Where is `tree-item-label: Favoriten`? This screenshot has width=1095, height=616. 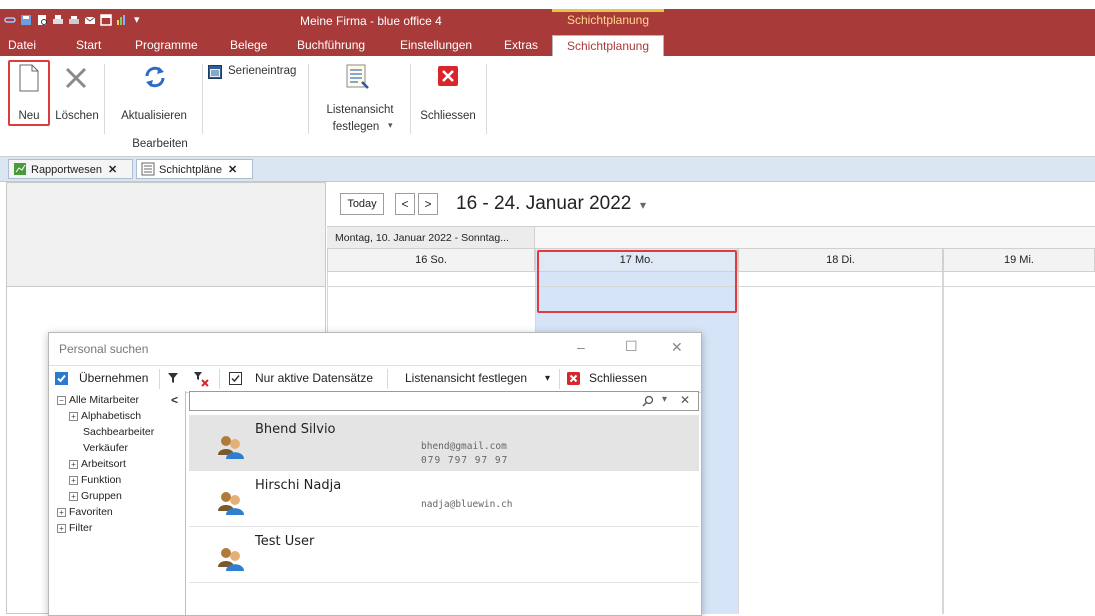 tree-item-label: Favoriten is located at coordinates (91, 512).